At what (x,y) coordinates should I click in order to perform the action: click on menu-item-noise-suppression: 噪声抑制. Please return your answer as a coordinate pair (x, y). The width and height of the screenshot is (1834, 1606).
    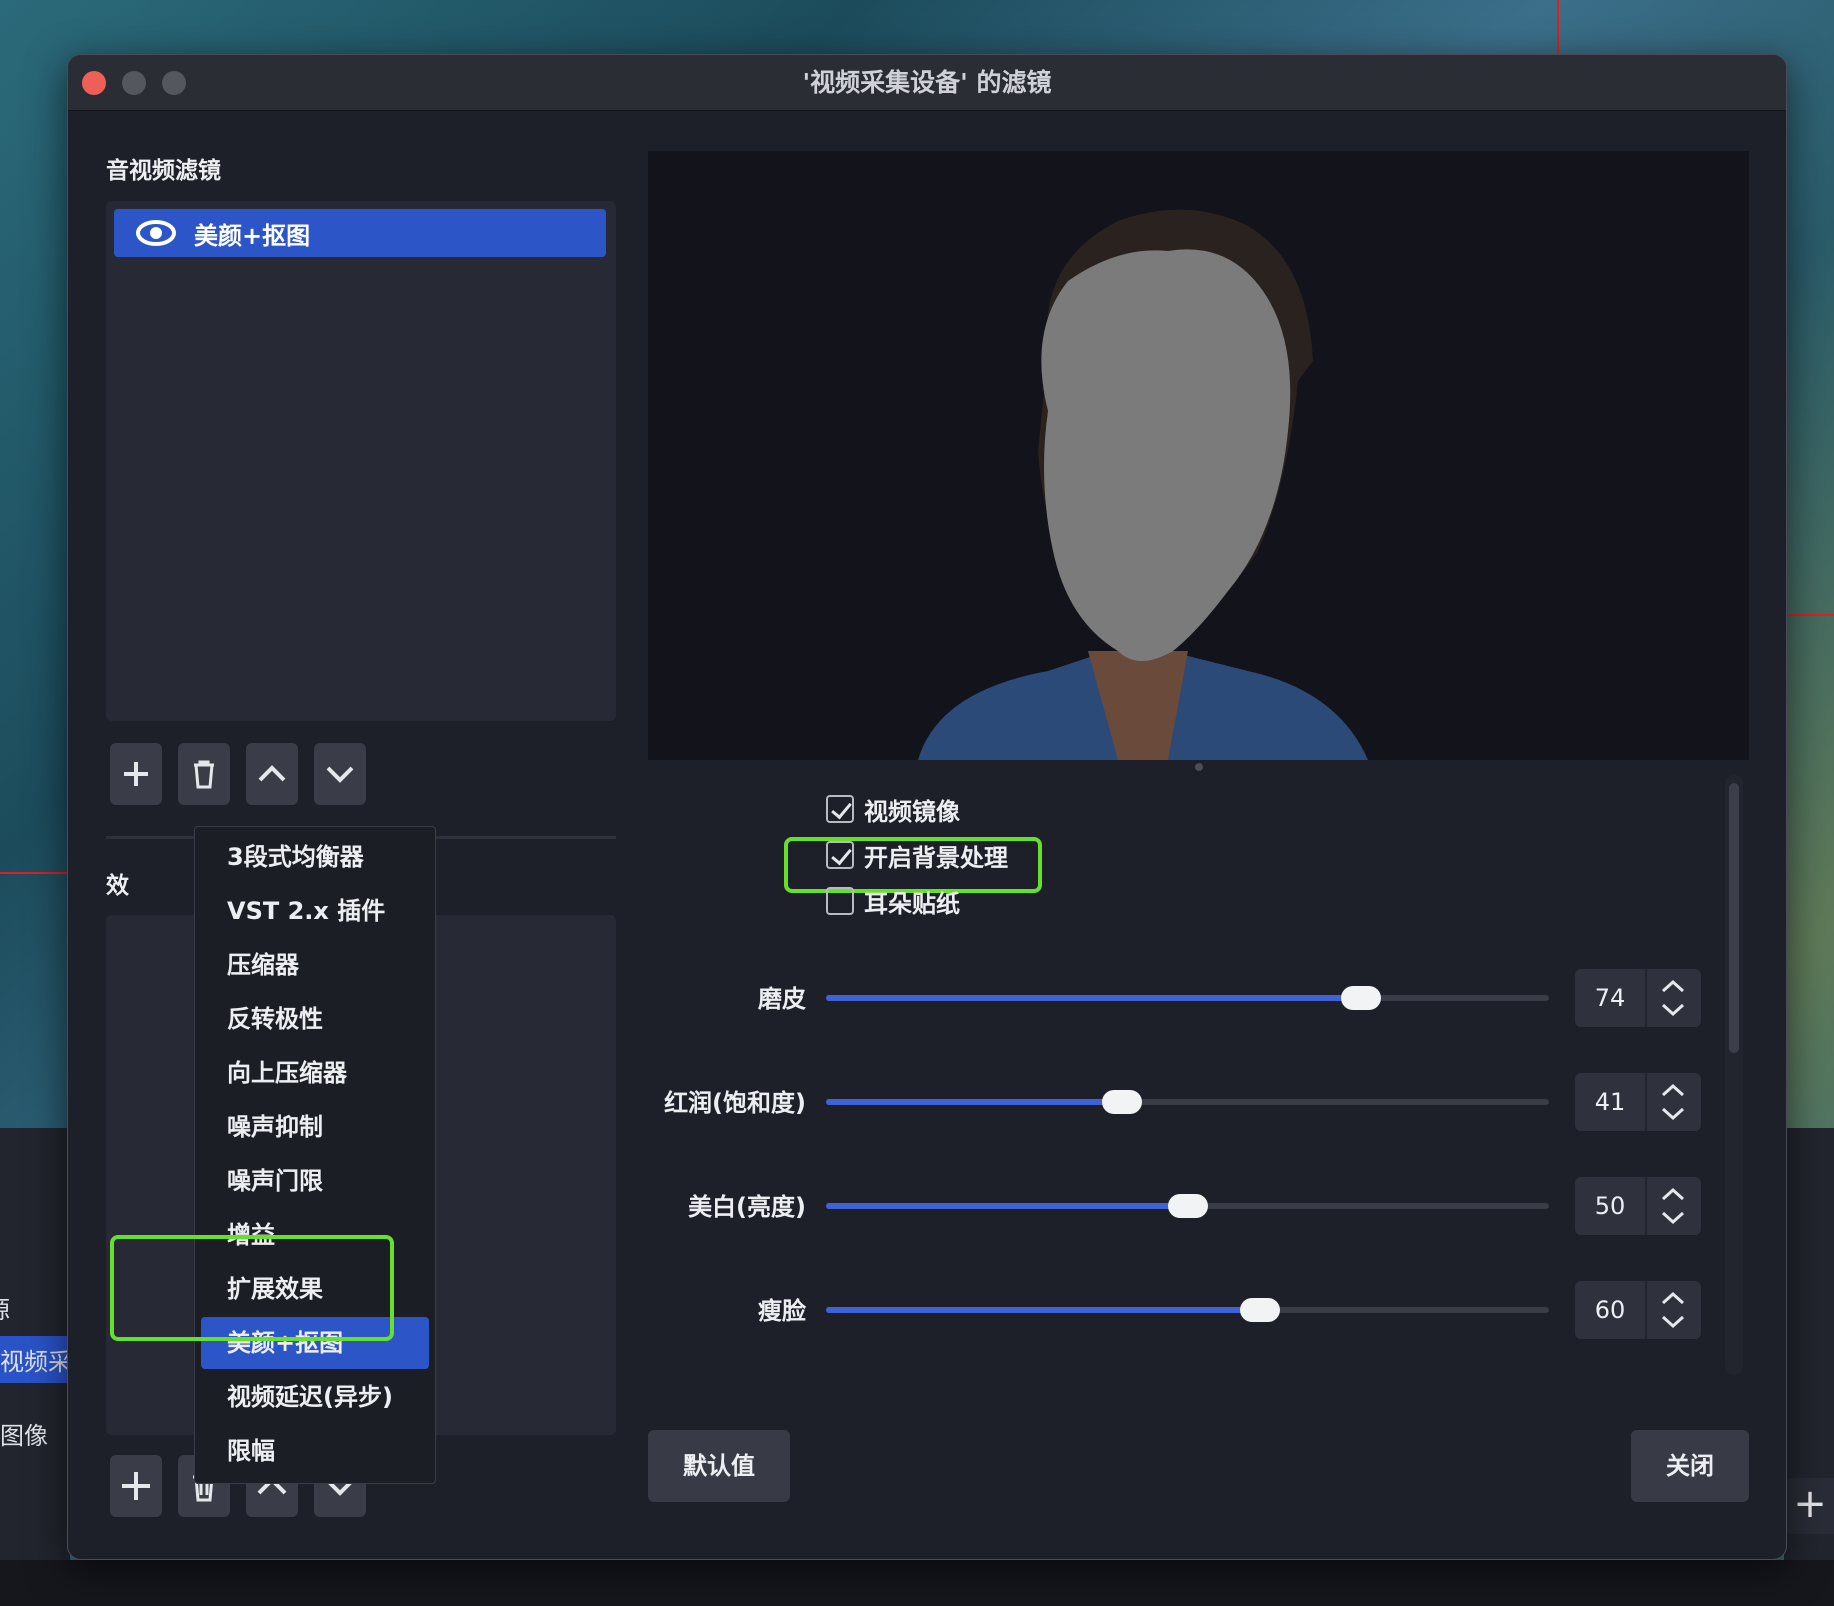
    Looking at the image, I should click on (315, 1127).